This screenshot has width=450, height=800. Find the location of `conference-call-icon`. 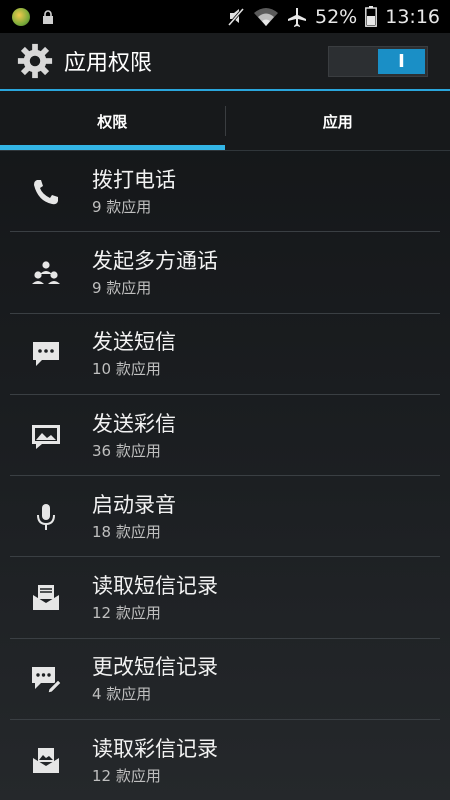

conference-call-icon is located at coordinates (46, 272).